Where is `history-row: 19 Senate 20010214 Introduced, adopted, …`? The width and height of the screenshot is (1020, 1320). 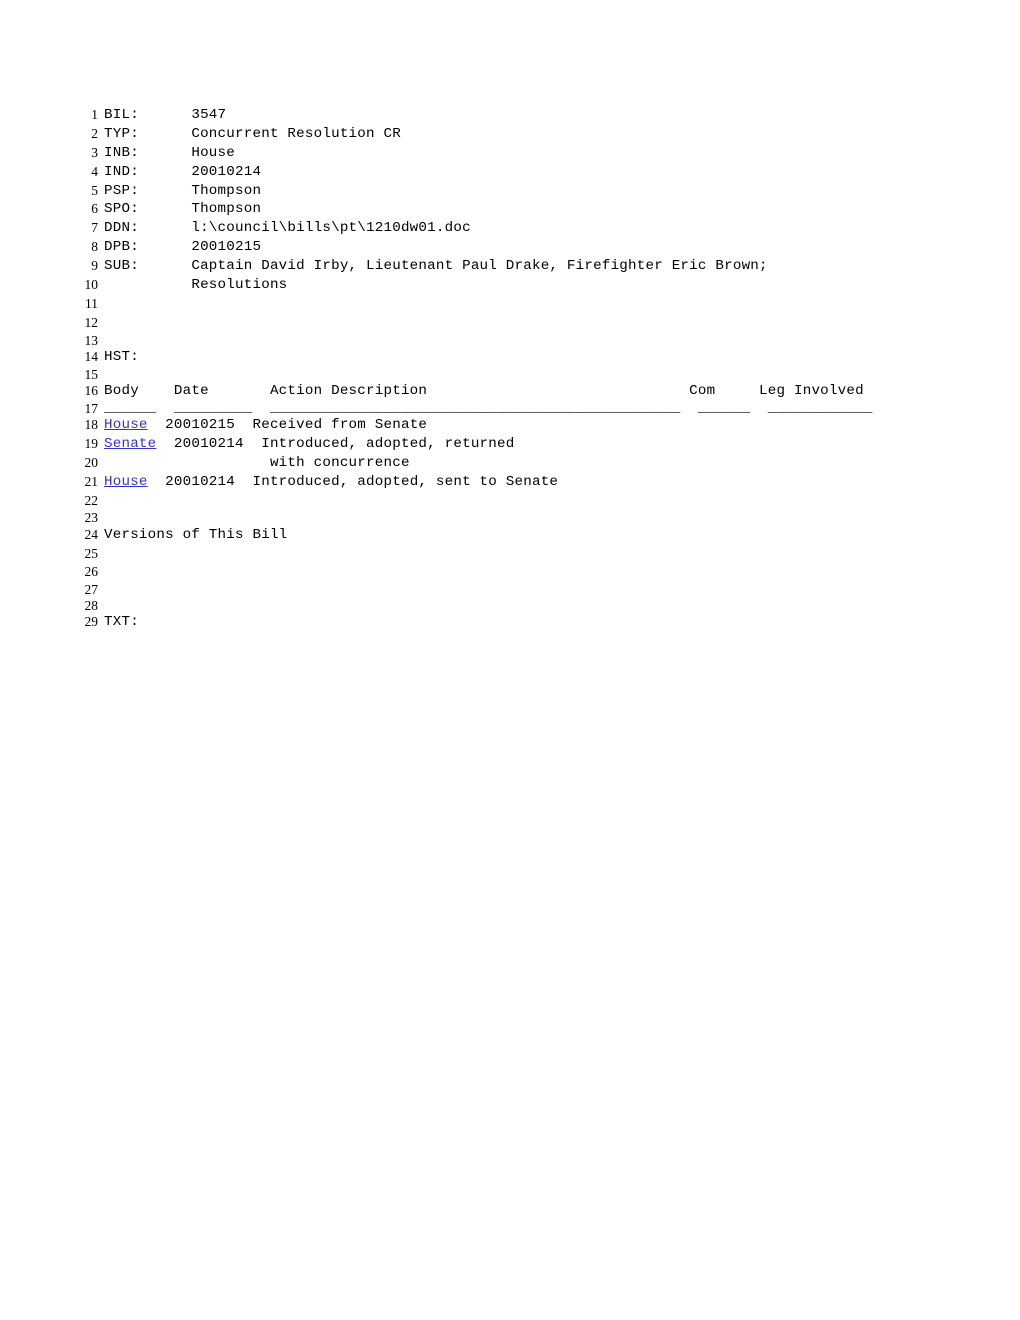 history-row: 19 Senate 20010214 Introduced, adopted, … is located at coordinates (512, 444).